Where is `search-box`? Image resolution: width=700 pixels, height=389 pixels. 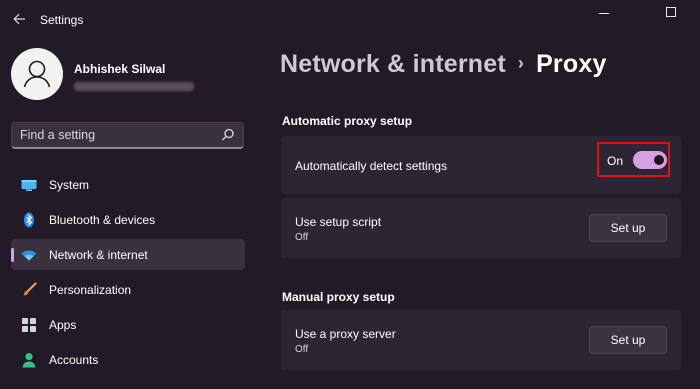
search-box is located at coordinates (127, 135).